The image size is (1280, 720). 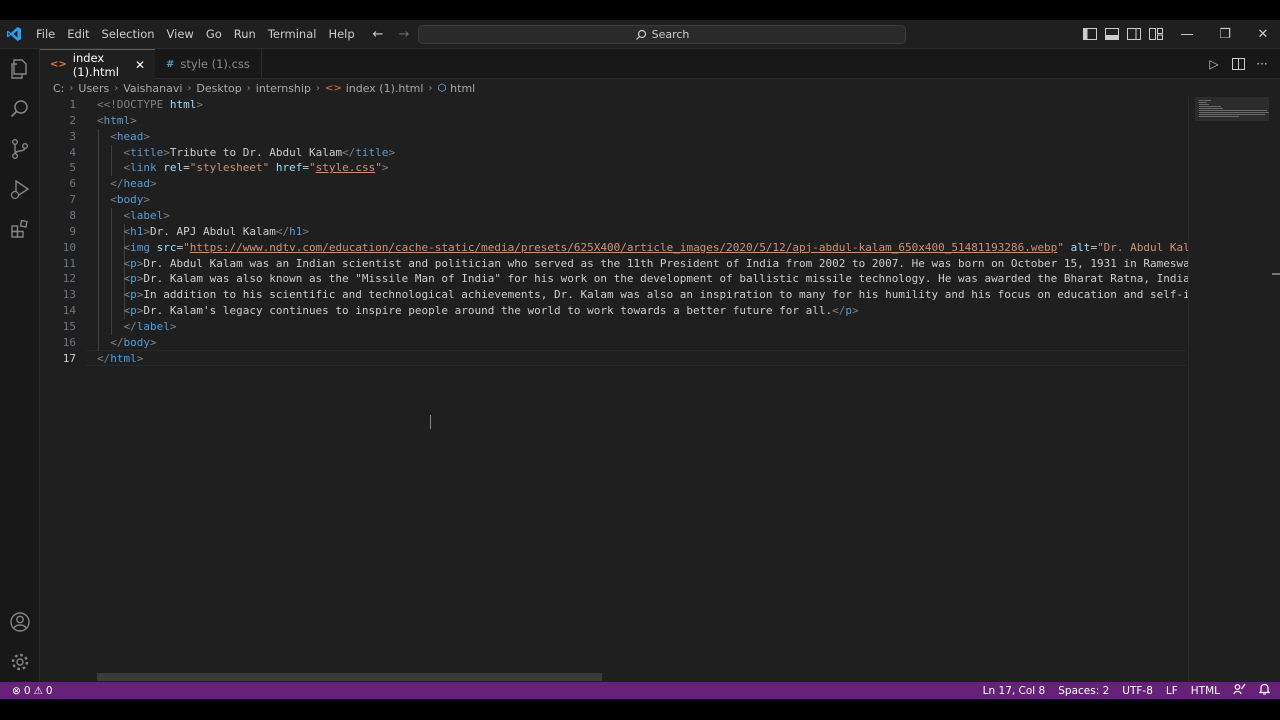 What do you see at coordinates (1134, 34) in the screenshot?
I see `toggle-secondary-sidebar-icon` at bounding box center [1134, 34].